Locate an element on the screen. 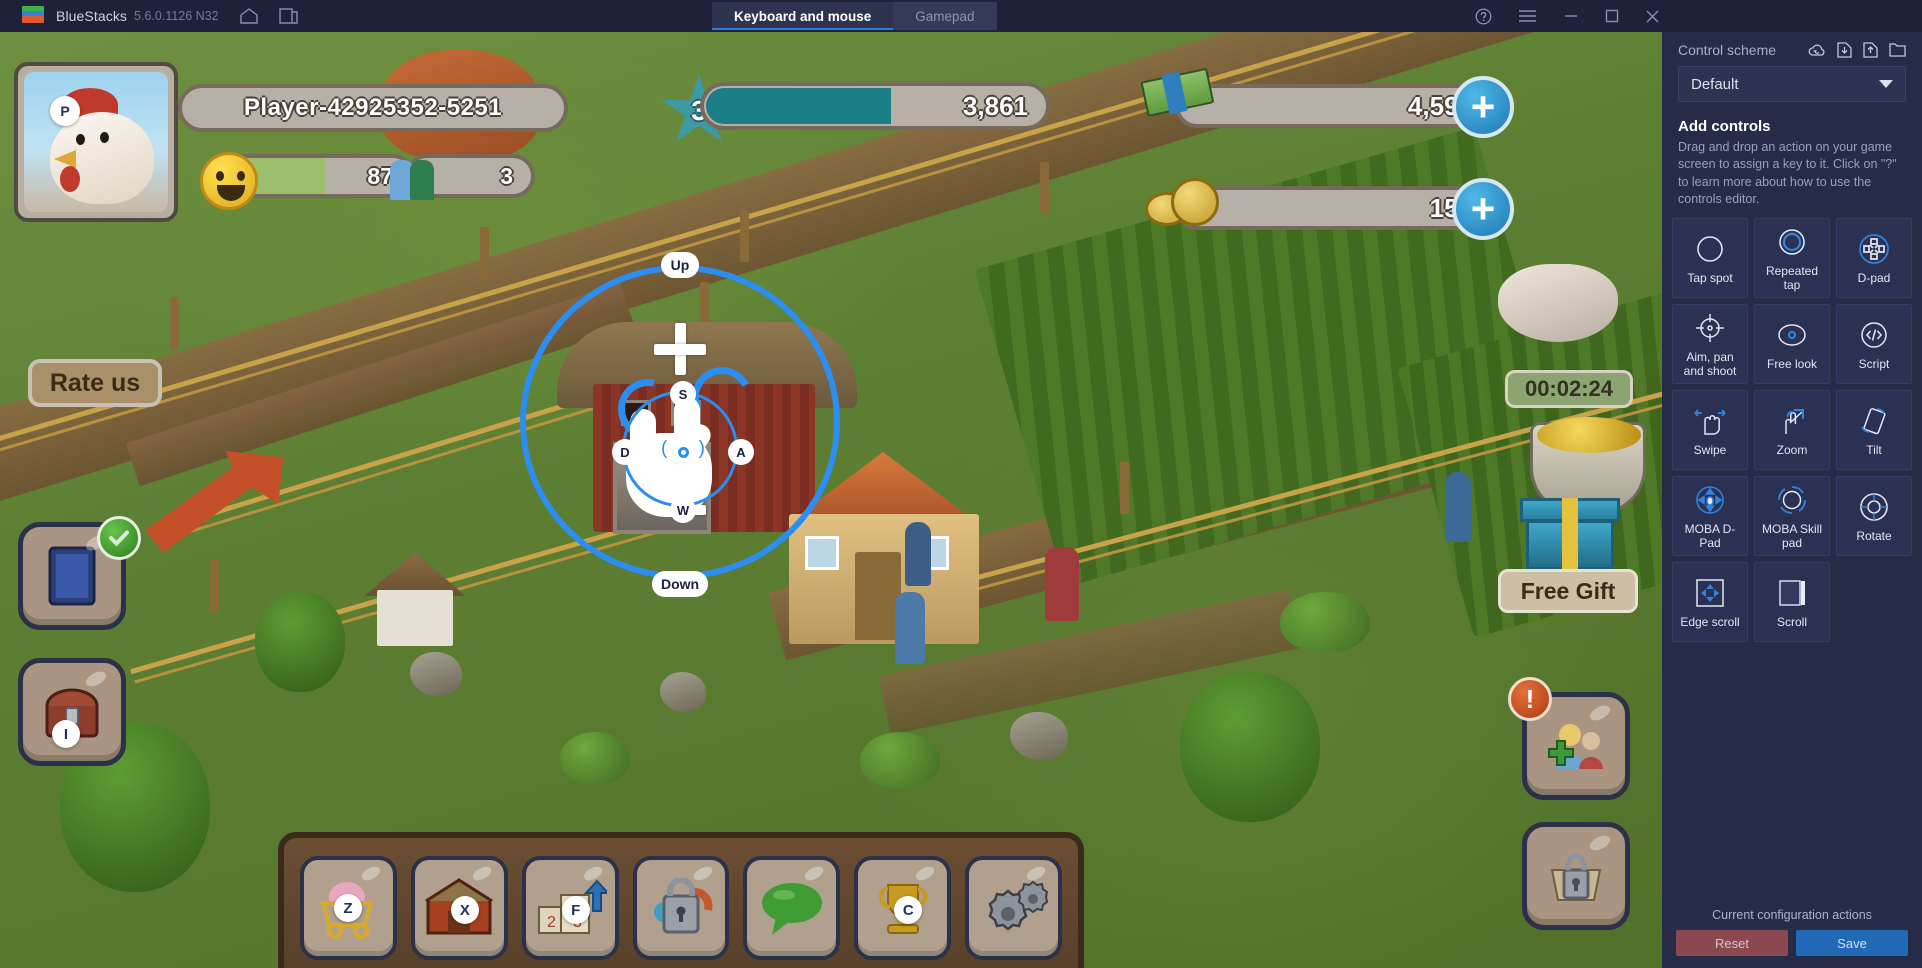  control-tilt: Tilt is located at coordinates (1874, 430).